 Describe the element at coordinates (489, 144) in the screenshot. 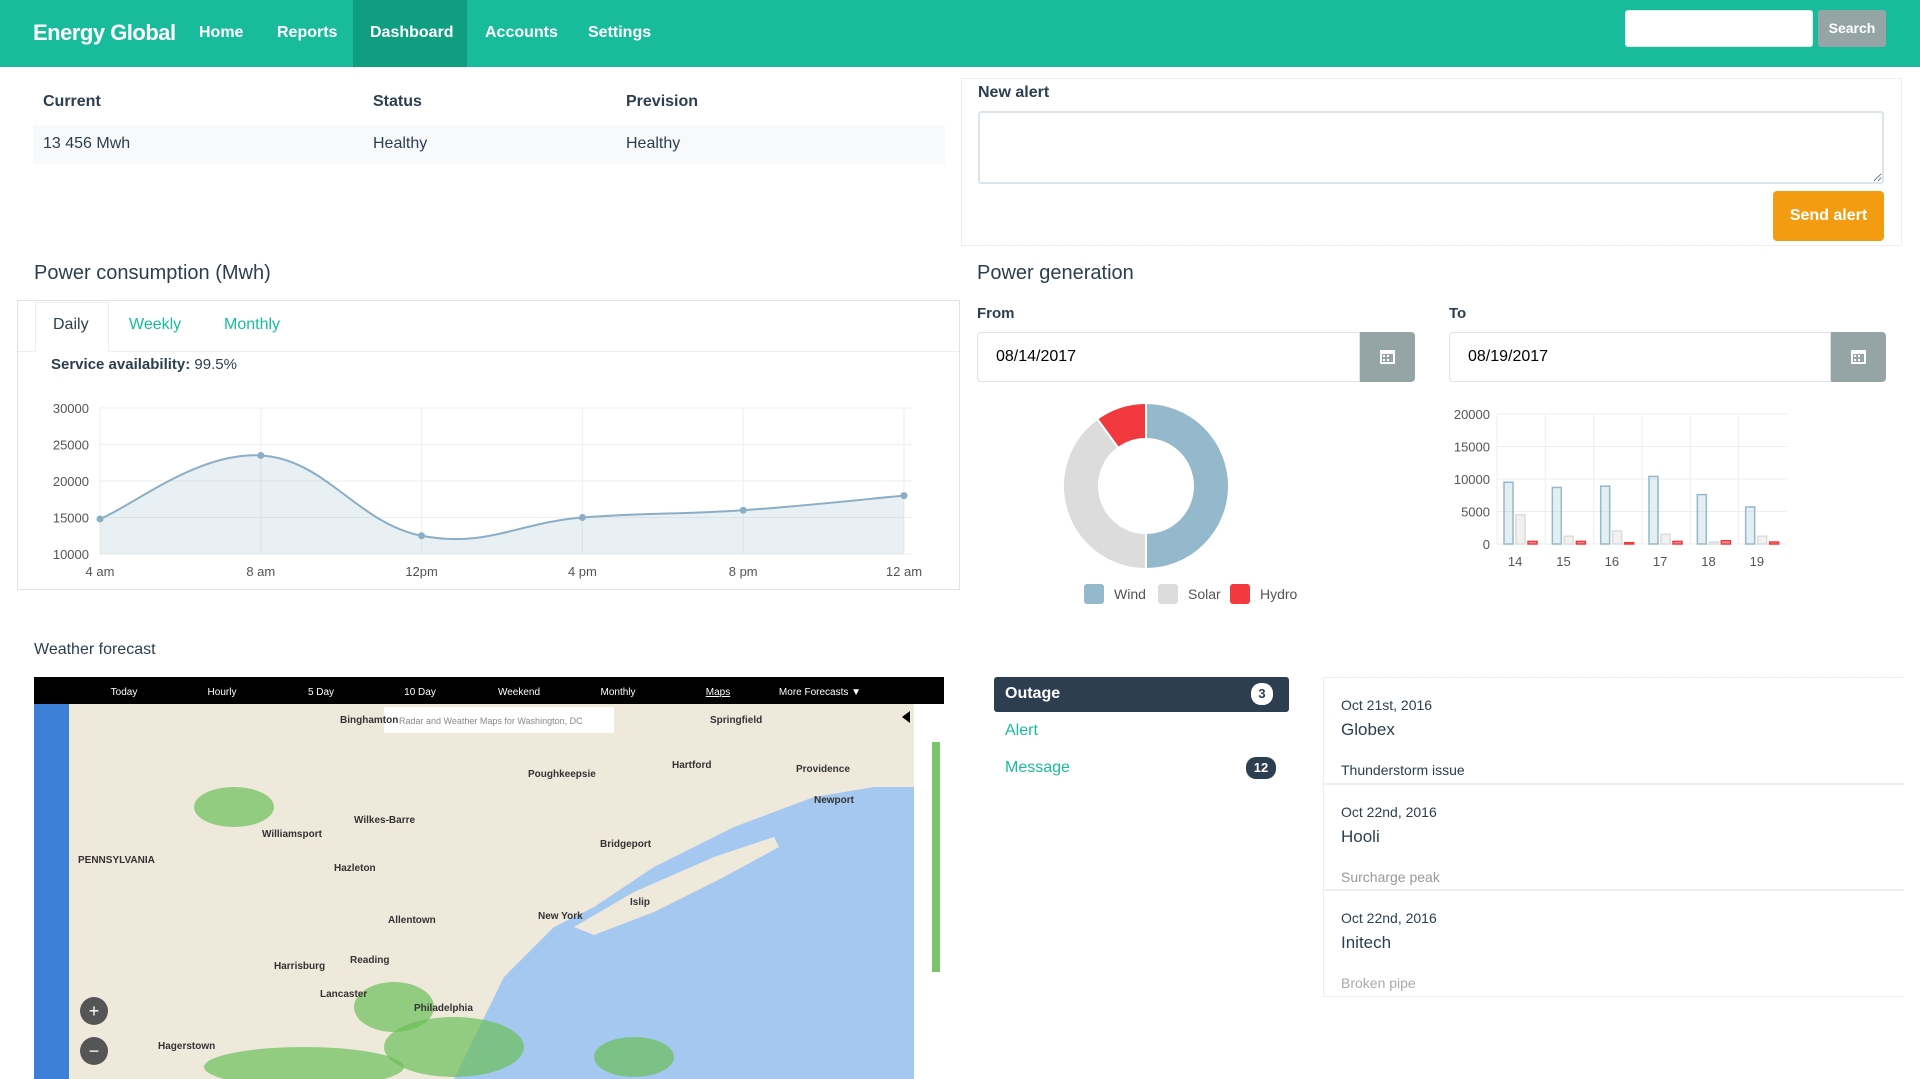

I see `table-row` at that location.